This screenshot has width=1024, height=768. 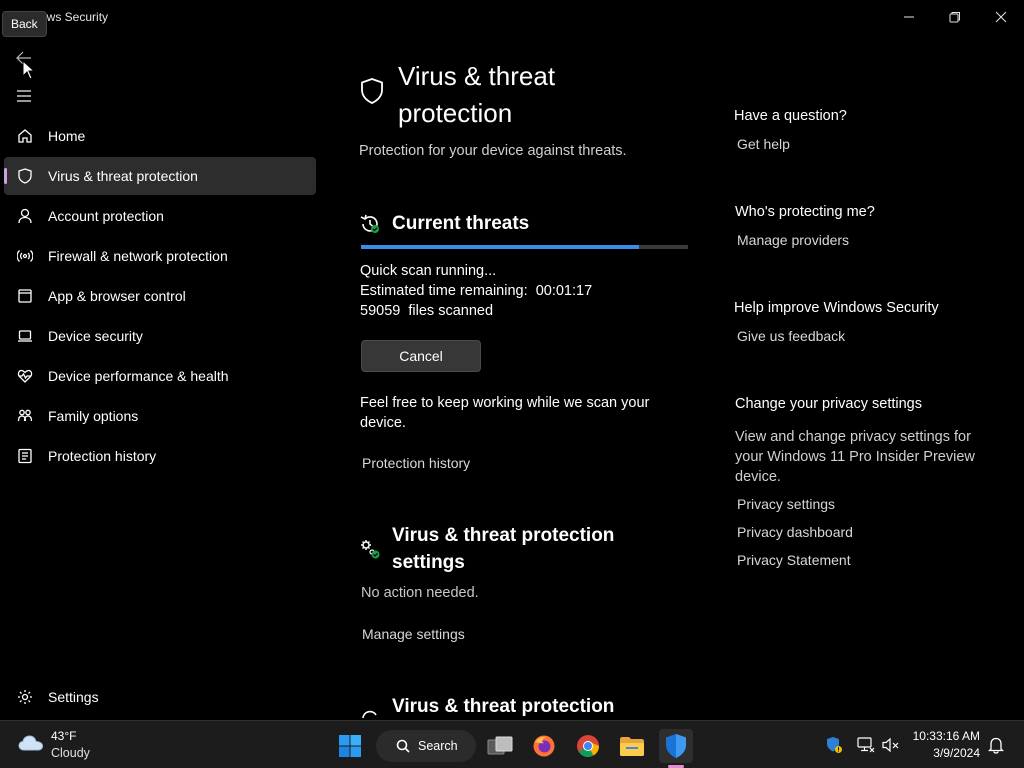 I want to click on files-label: files scanned, so click(x=451, y=311).